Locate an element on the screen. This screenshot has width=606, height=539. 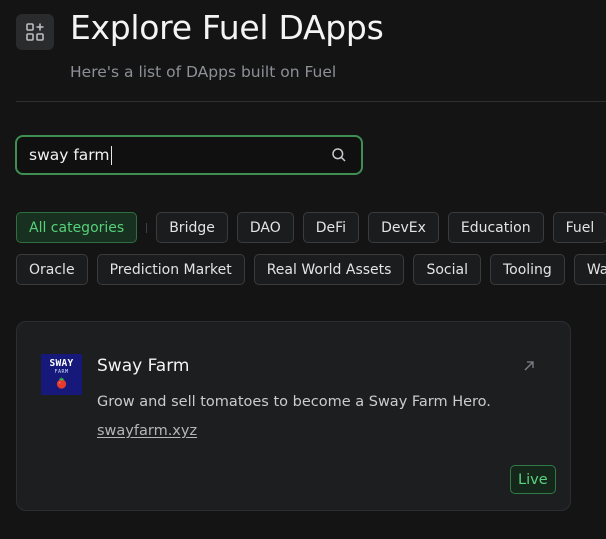
category-chip-bridge: Bridge is located at coordinates (192, 227).